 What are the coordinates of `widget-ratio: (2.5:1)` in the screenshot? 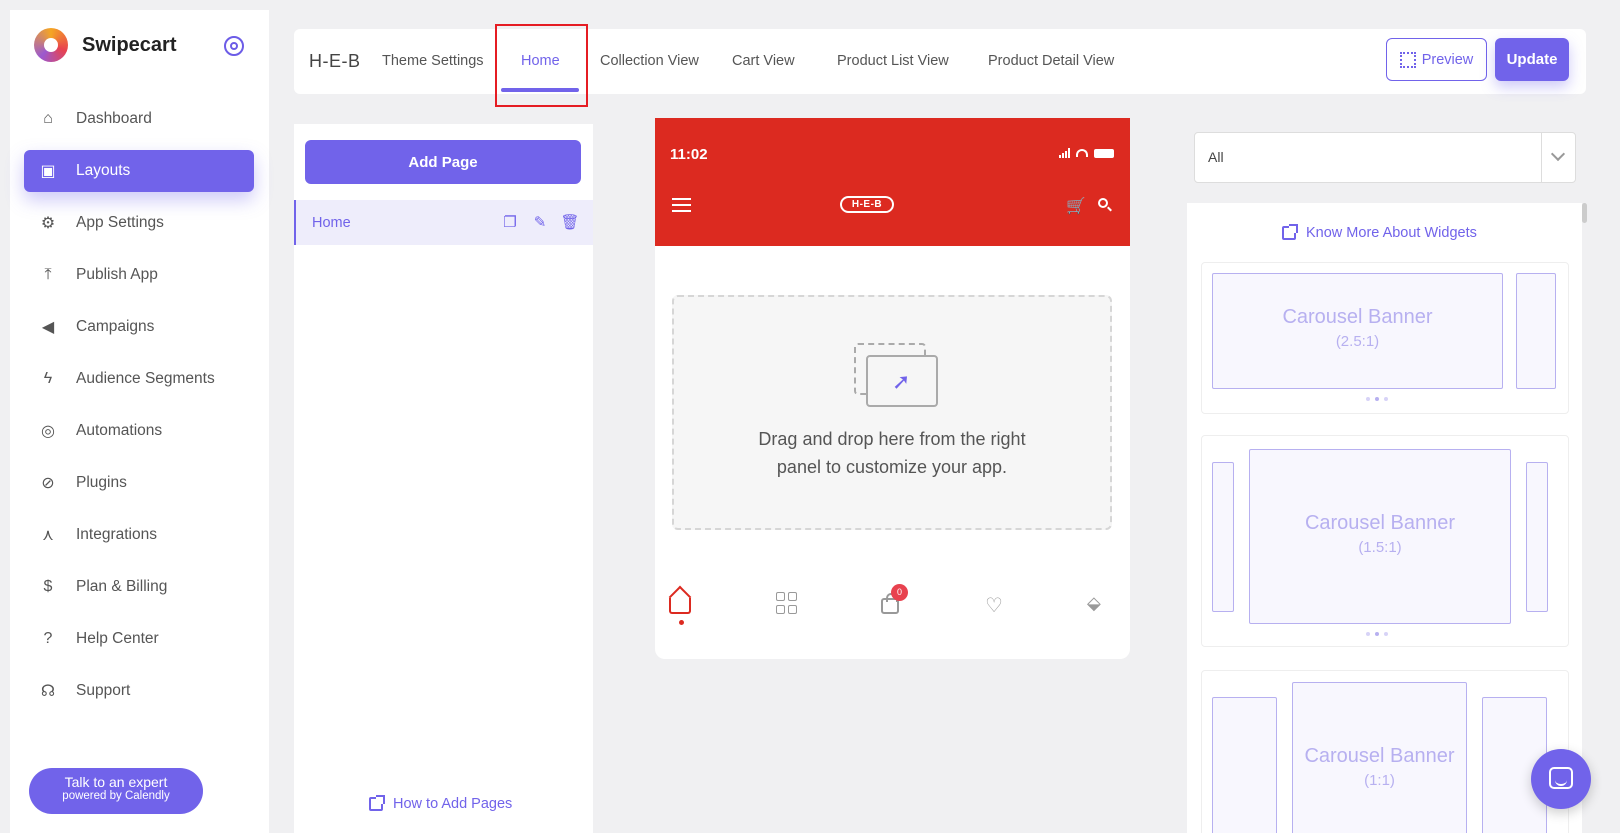 It's located at (1357, 341).